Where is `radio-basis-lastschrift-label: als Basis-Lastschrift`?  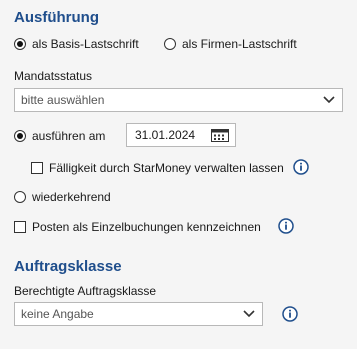 radio-basis-lastschrift-label: als Basis-Lastschrift is located at coordinates (85, 44).